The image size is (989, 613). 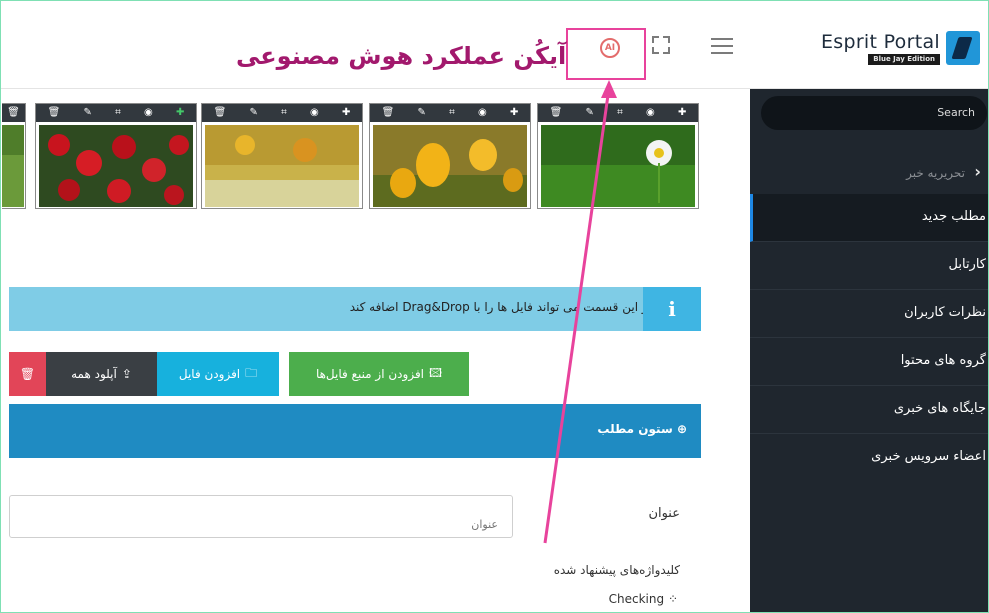 I want to click on sidebar-item-content-groups: گروه های محتوا, so click(x=869, y=362).